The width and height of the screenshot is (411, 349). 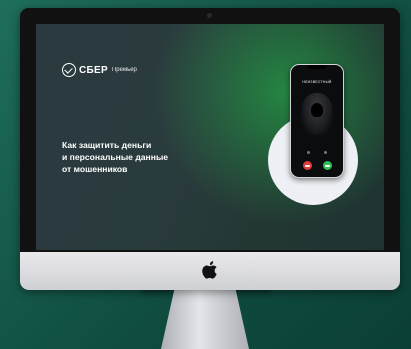 What do you see at coordinates (209, 15) in the screenshot?
I see `camera-dot` at bounding box center [209, 15].